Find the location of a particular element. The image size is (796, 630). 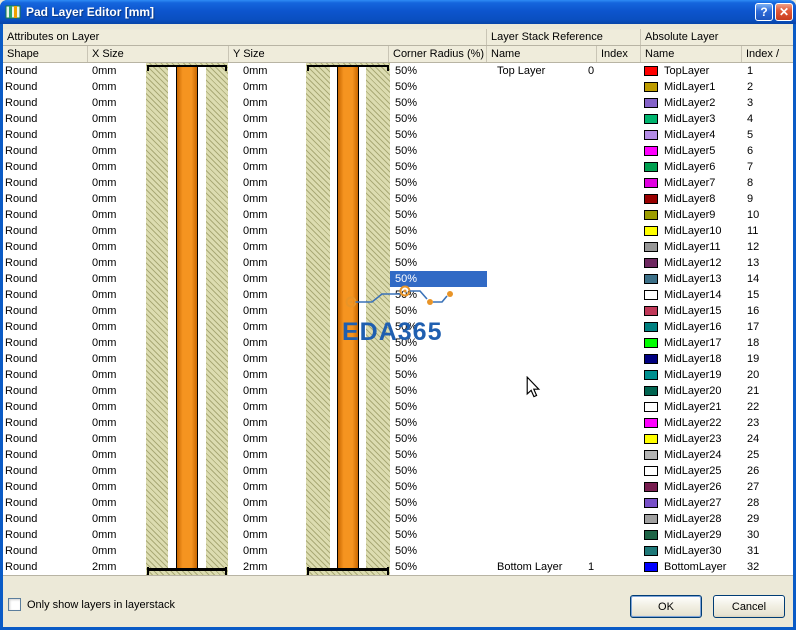

table-row: Round 0mm 0mm 50% MidLayer4 5 is located at coordinates (398, 135).